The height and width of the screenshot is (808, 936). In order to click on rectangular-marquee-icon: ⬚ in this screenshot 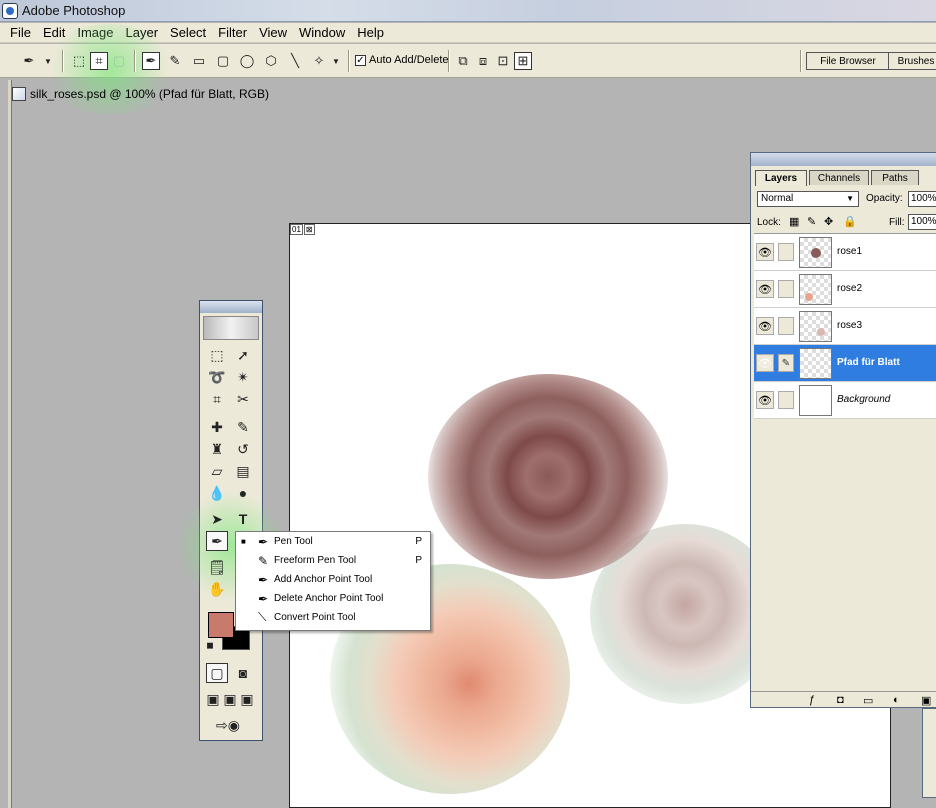, I will do `click(217, 355)`.